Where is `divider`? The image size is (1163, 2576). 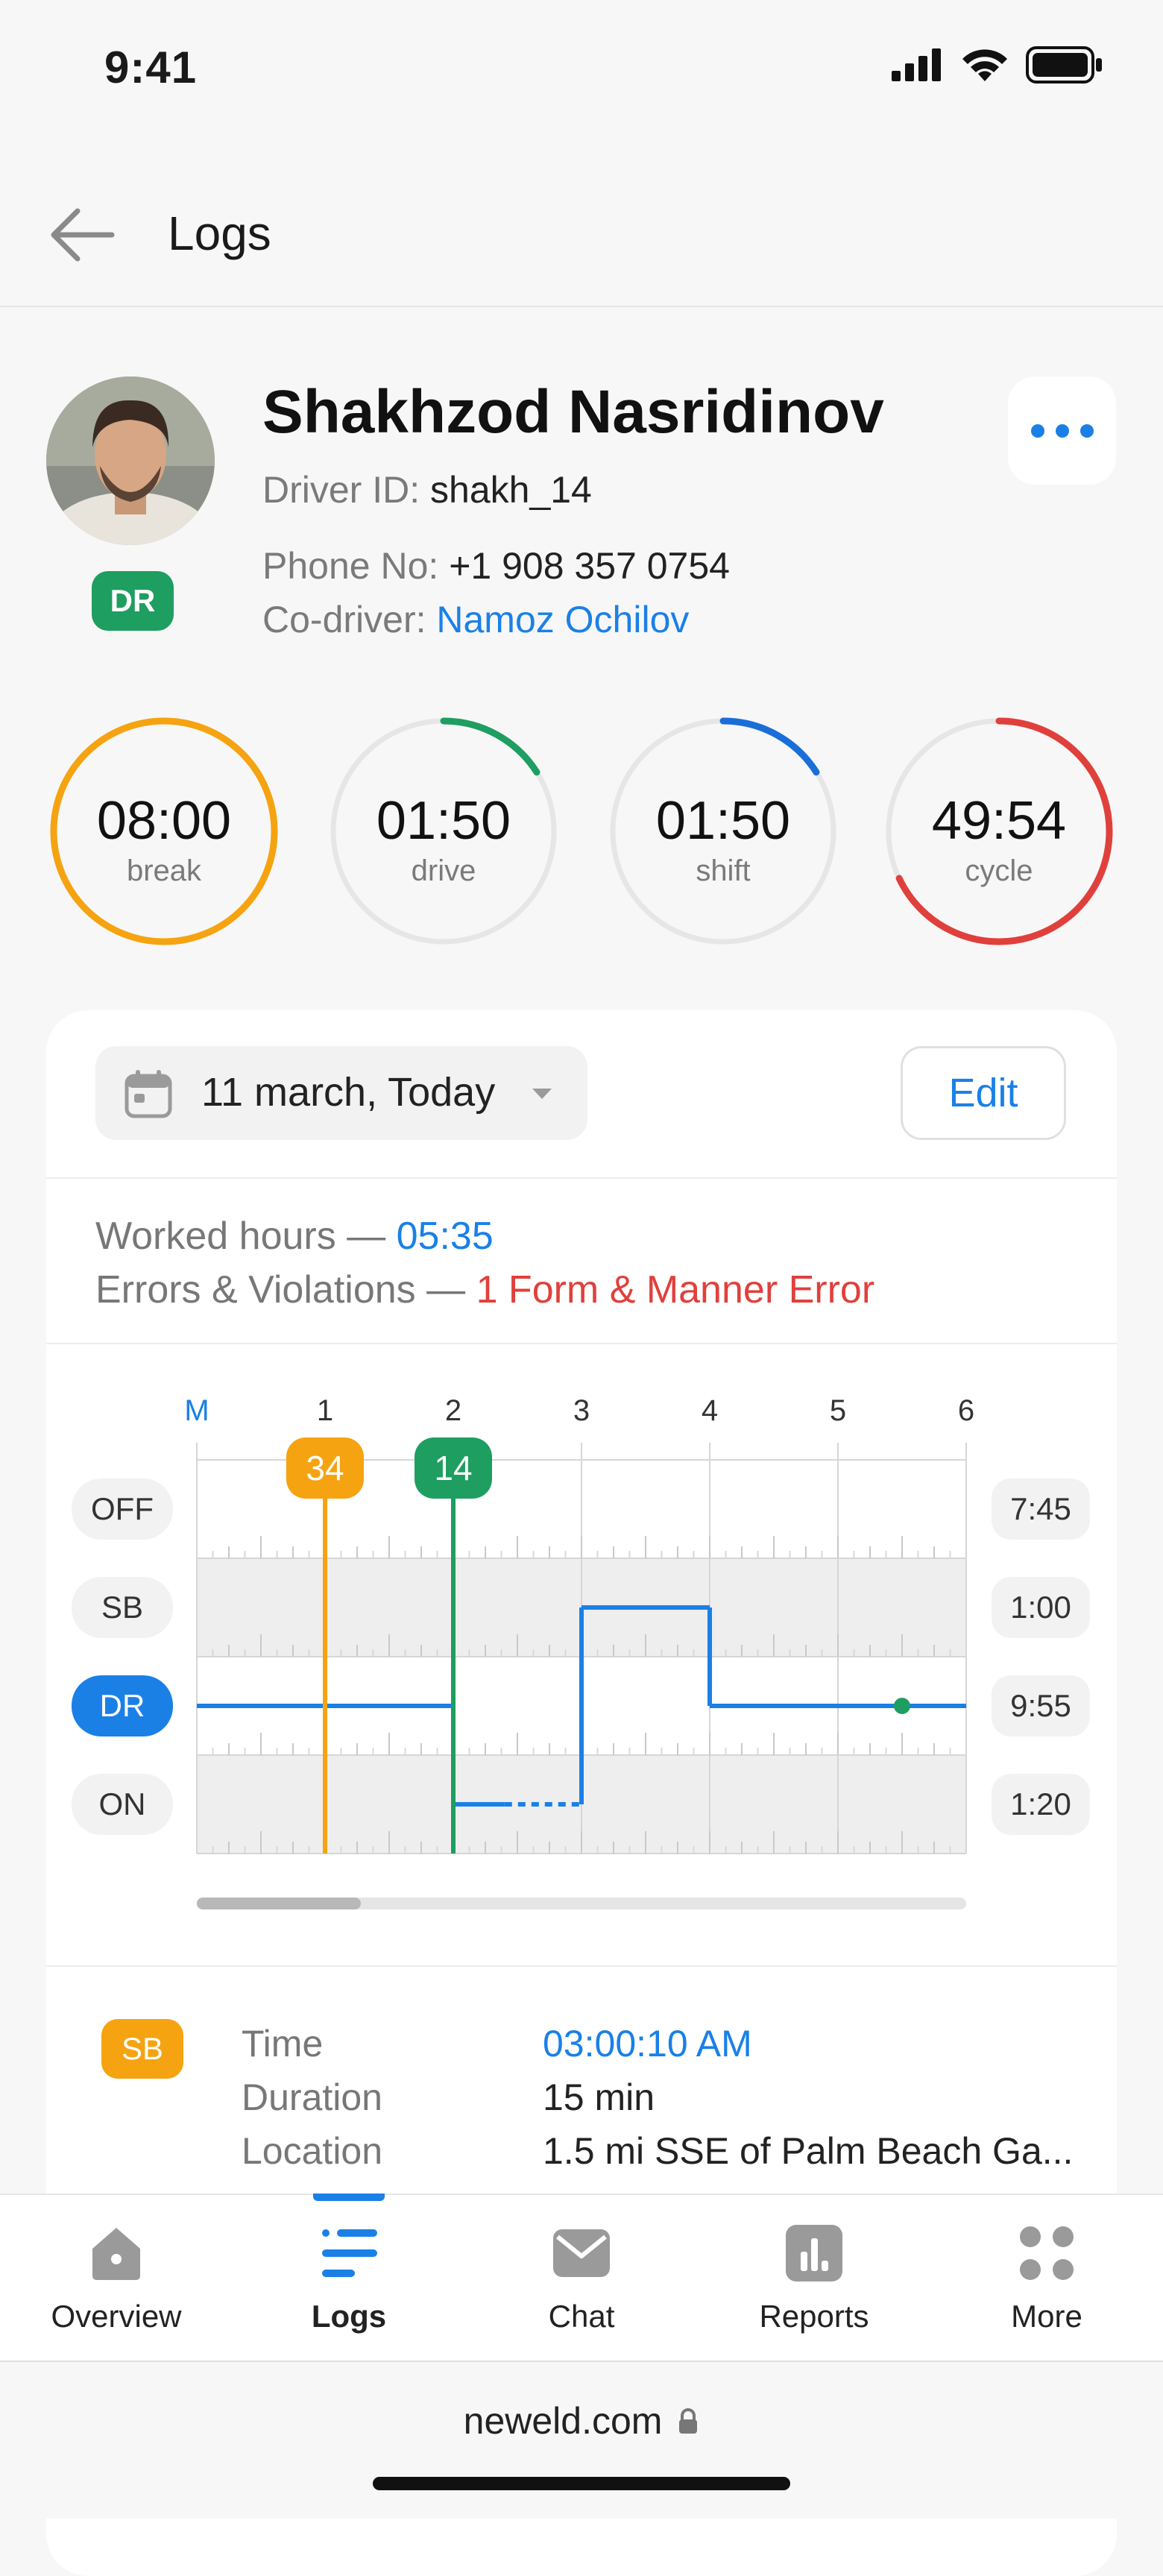
divider is located at coordinates (581, 1966).